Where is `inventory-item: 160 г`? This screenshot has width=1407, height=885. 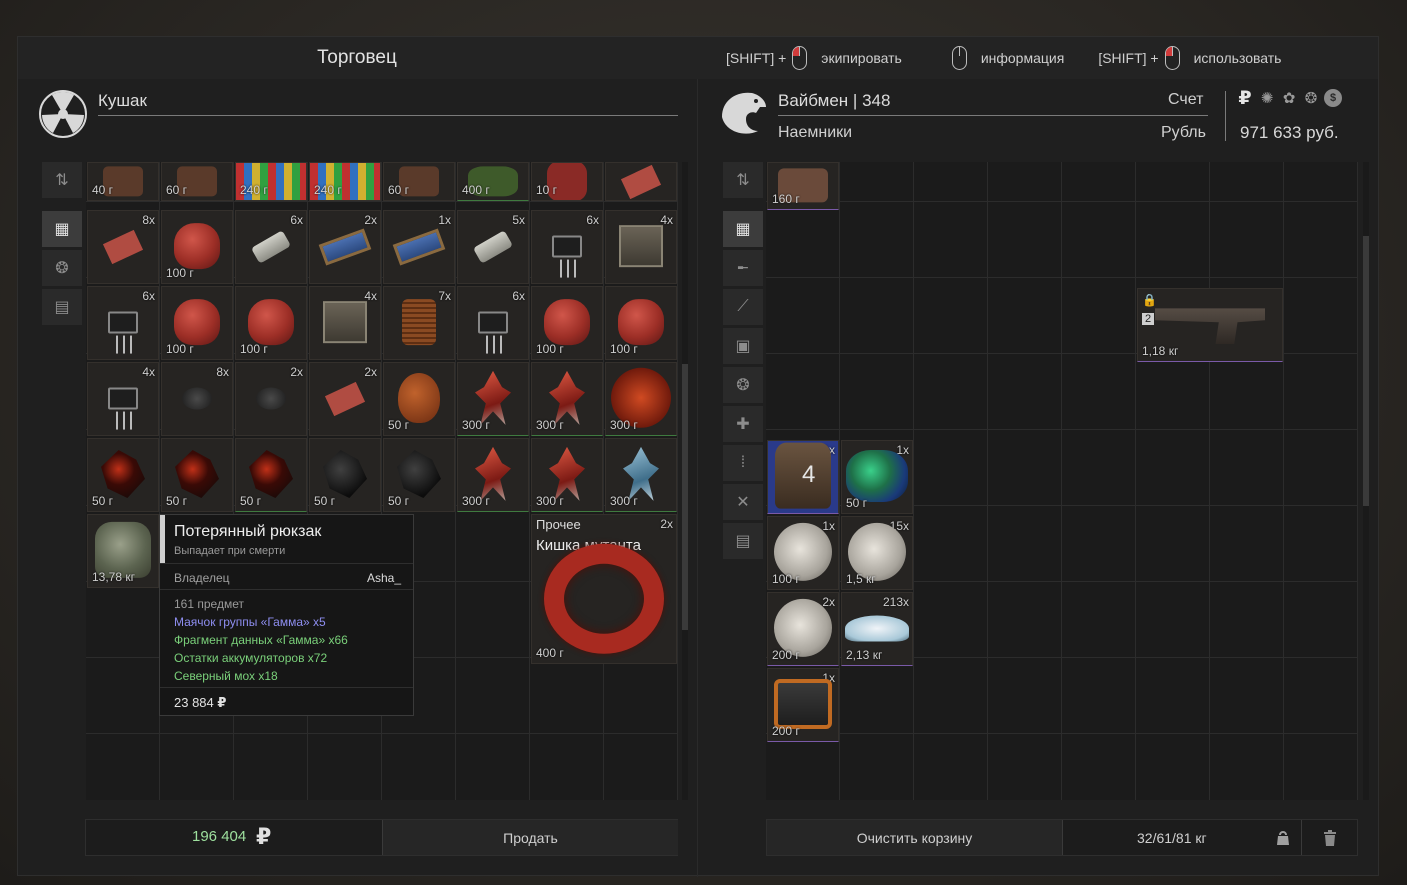
inventory-item: 160 г is located at coordinates (803, 186).